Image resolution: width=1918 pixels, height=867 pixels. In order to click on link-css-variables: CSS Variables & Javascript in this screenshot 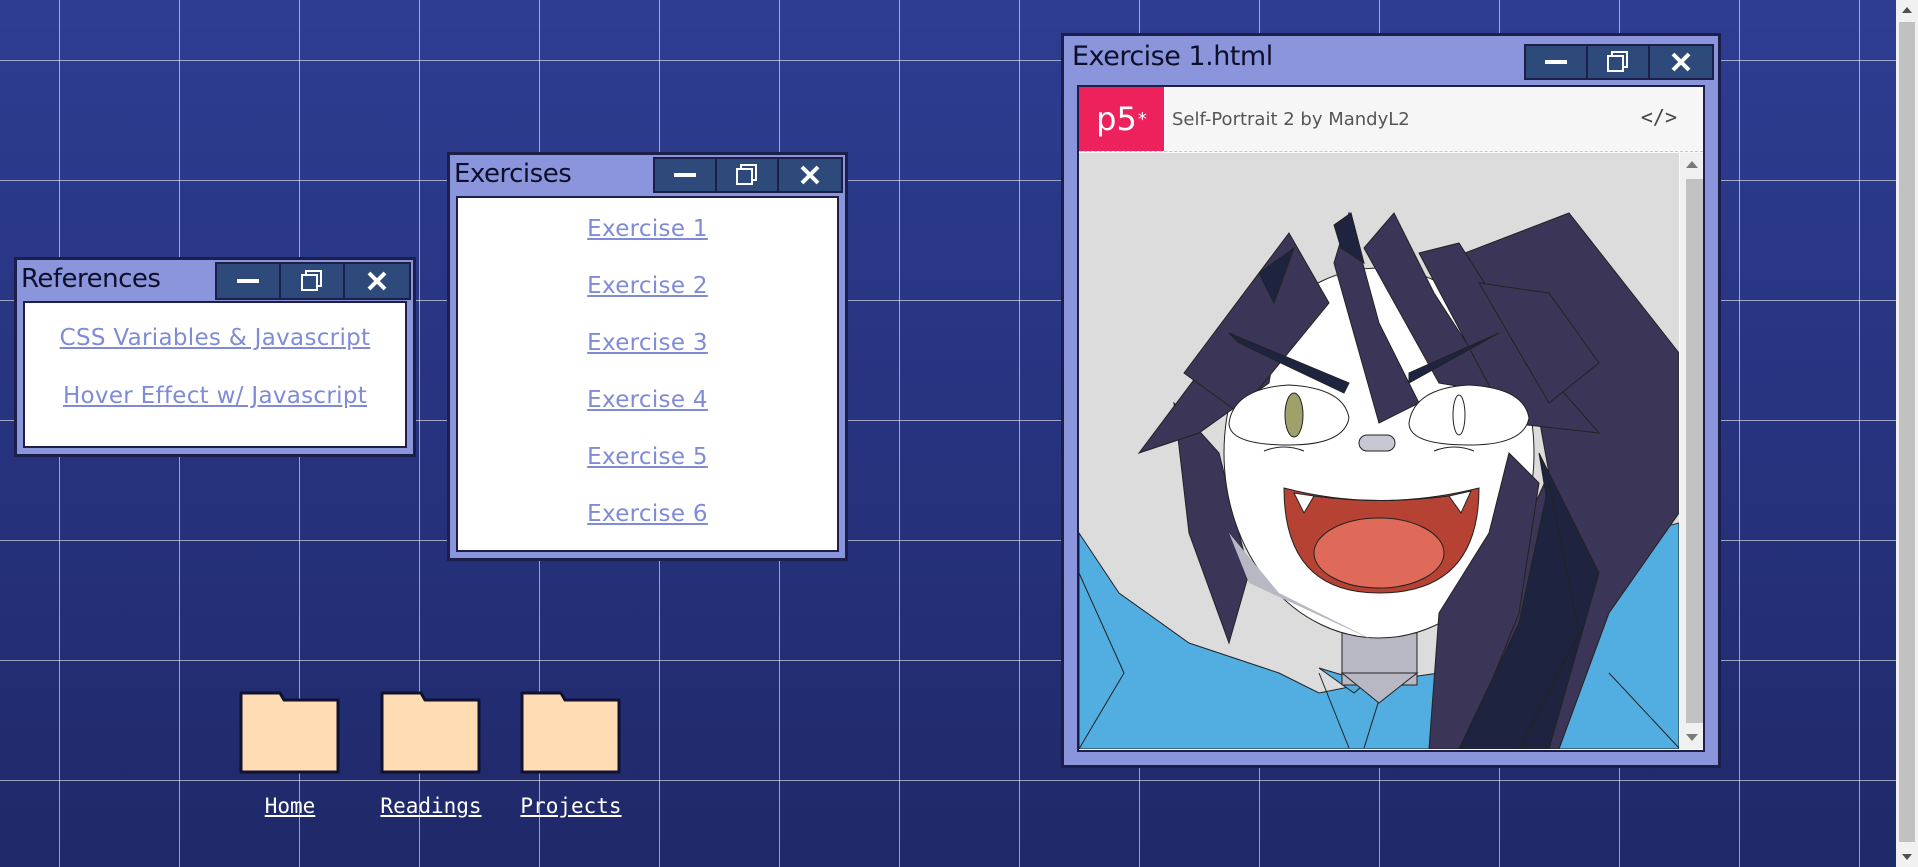, I will do `click(215, 338)`.